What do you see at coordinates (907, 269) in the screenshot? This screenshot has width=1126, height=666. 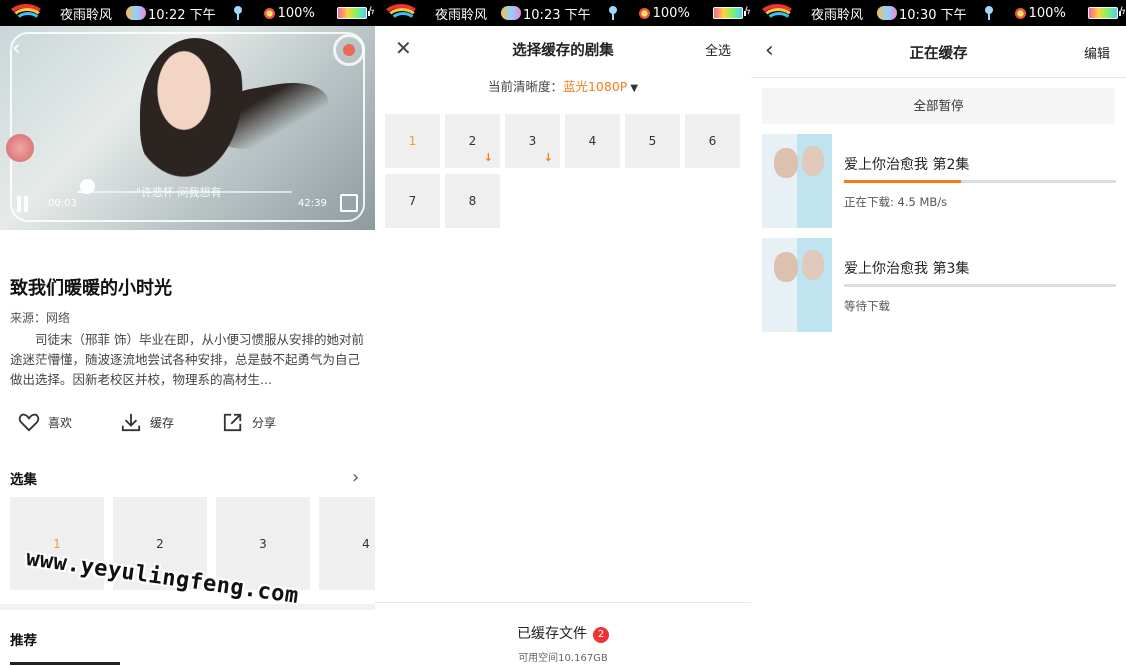 I see `download-item-name: 爱上你治愈我 第3集` at bounding box center [907, 269].